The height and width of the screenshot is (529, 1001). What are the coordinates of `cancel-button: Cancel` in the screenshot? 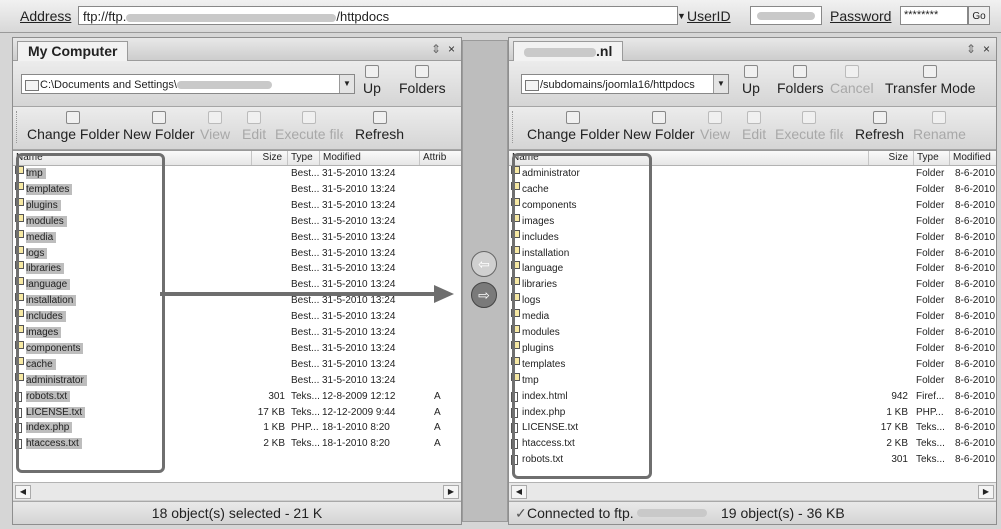 It's located at (852, 80).